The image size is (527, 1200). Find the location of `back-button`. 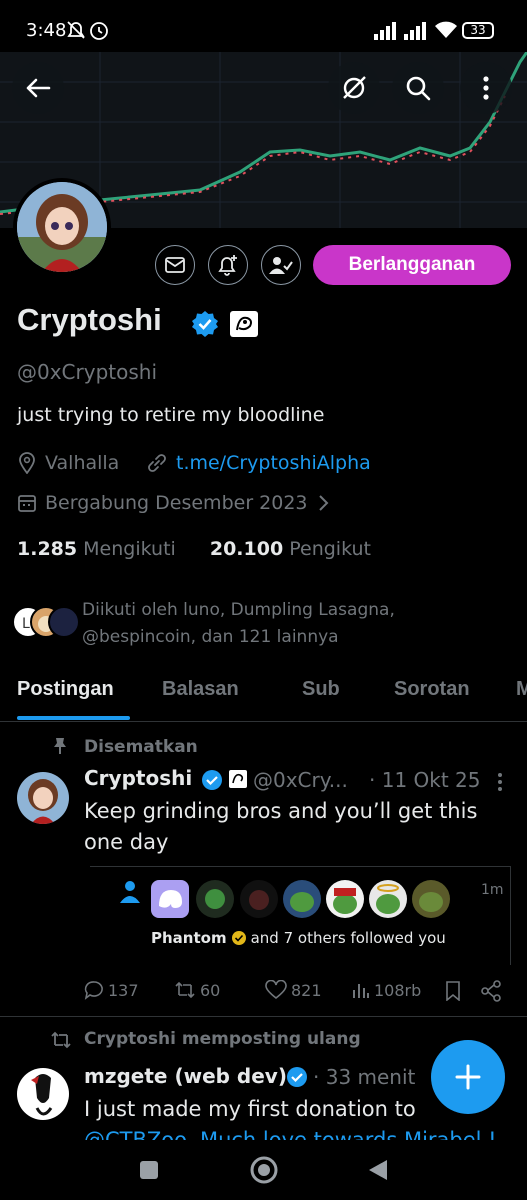

back-button is located at coordinates (38, 88).